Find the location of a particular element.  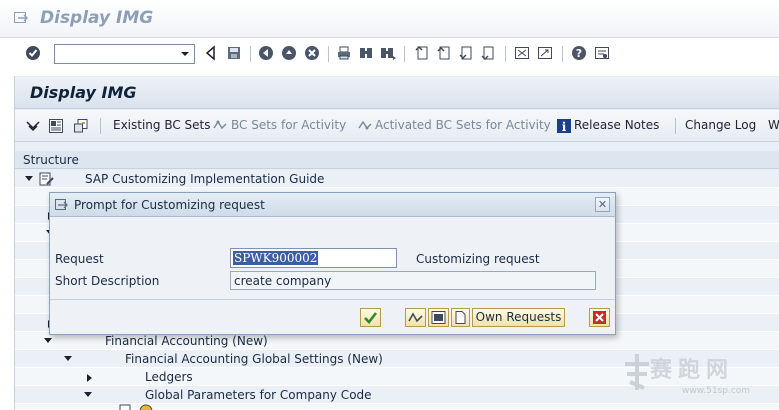

short-description-field: create company is located at coordinates (413, 280).